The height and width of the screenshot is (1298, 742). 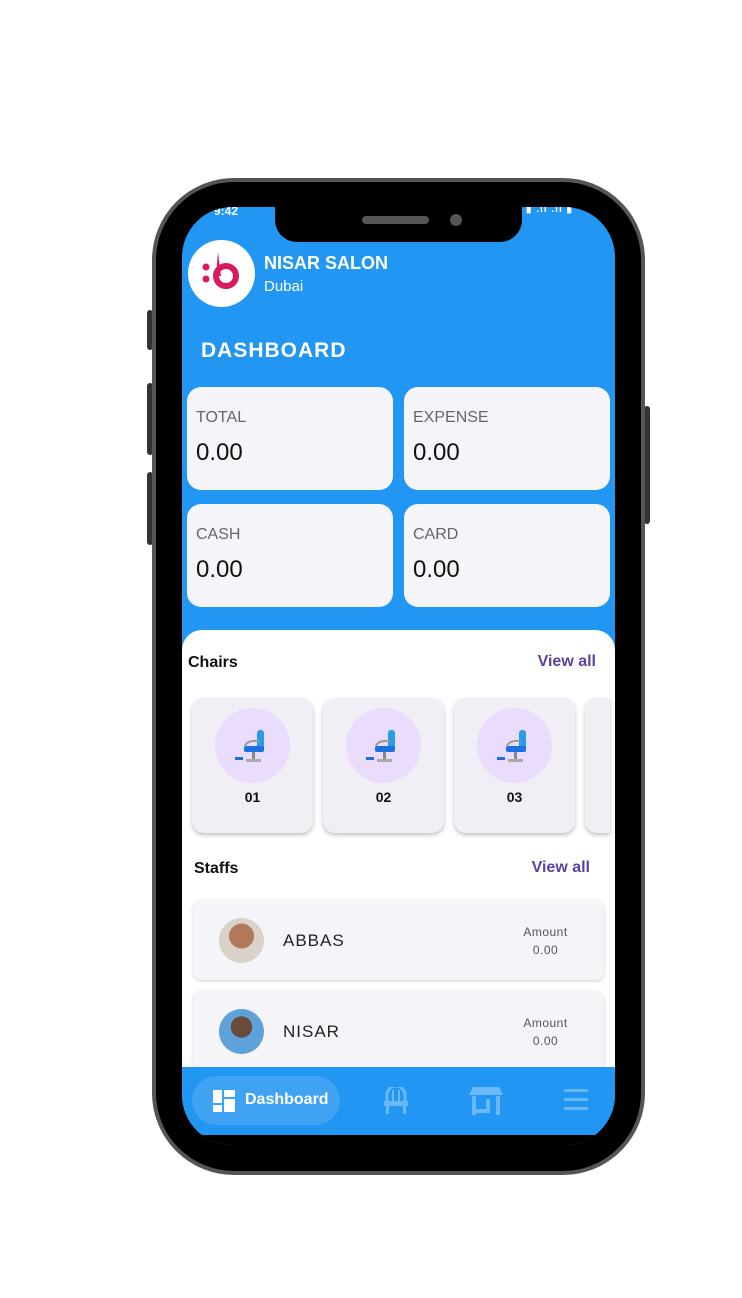 What do you see at coordinates (514, 797) in the screenshot?
I see `chair-number: 03` at bounding box center [514, 797].